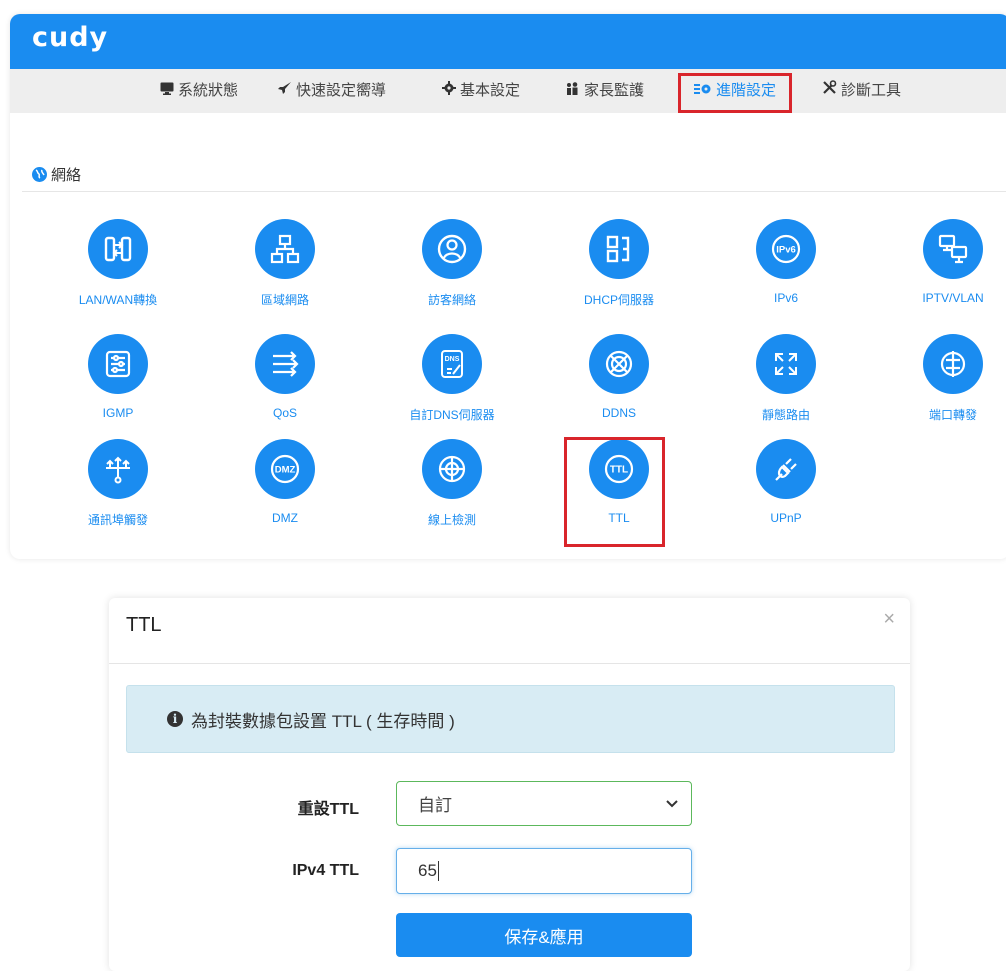  Describe the element at coordinates (427, 870) in the screenshot. I see `input-value: 65` at that location.